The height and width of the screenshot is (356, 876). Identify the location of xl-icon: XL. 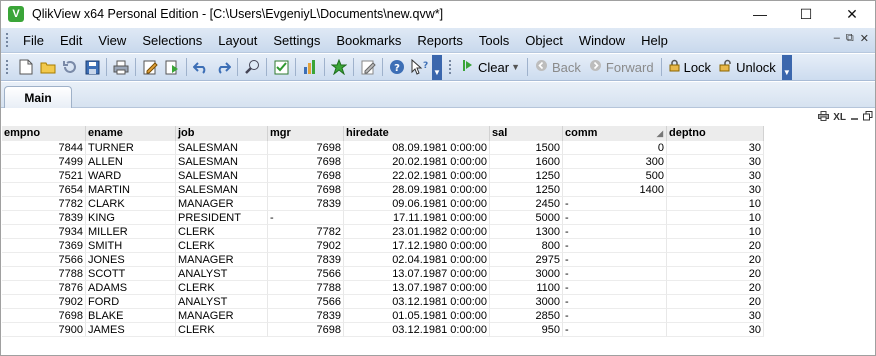
(839, 117).